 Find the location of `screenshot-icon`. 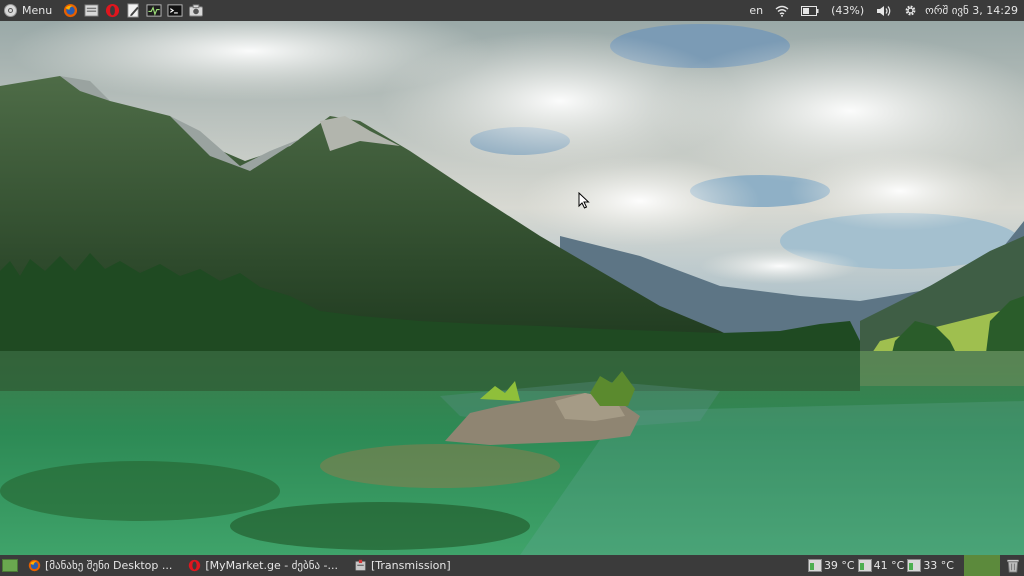

screenshot-icon is located at coordinates (196, 11).